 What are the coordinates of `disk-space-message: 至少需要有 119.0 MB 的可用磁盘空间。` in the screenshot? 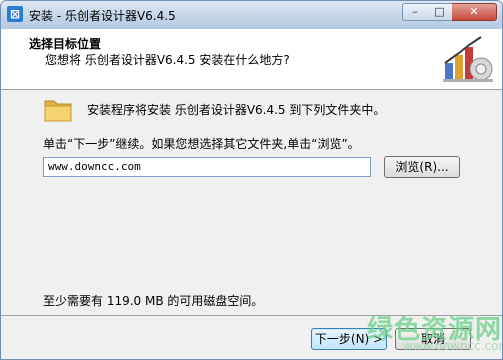 It's located at (153, 301).